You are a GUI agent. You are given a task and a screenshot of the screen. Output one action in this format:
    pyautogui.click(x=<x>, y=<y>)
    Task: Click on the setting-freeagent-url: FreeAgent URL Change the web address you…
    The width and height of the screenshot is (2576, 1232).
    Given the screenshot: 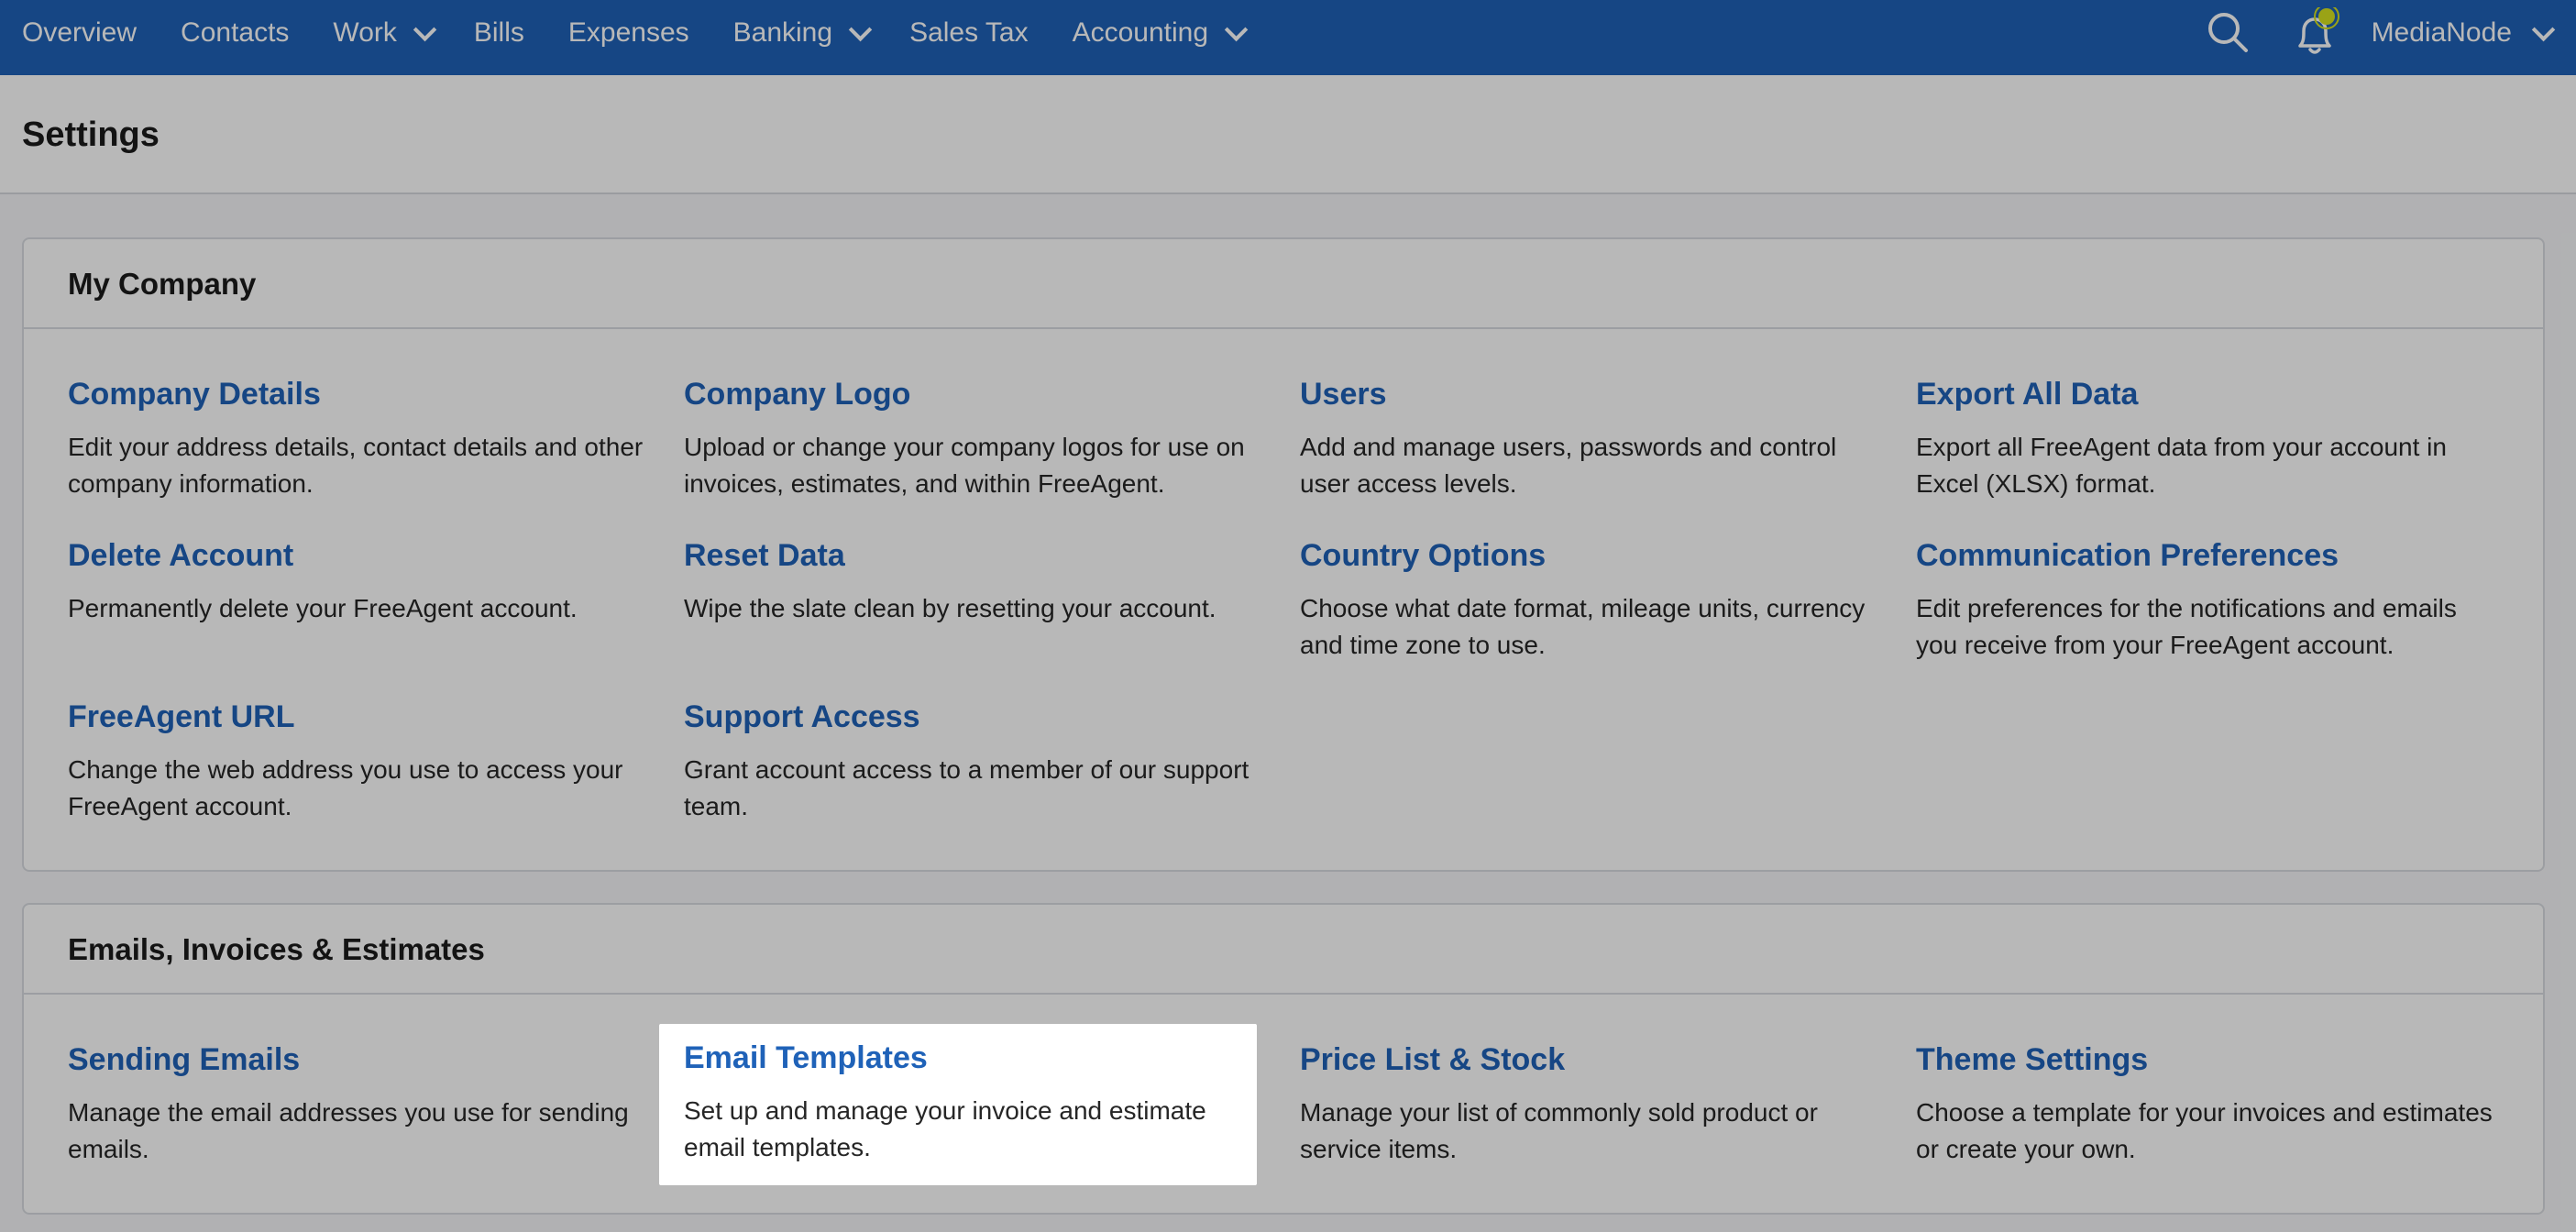 What is the action you would take?
    pyautogui.click(x=361, y=762)
    